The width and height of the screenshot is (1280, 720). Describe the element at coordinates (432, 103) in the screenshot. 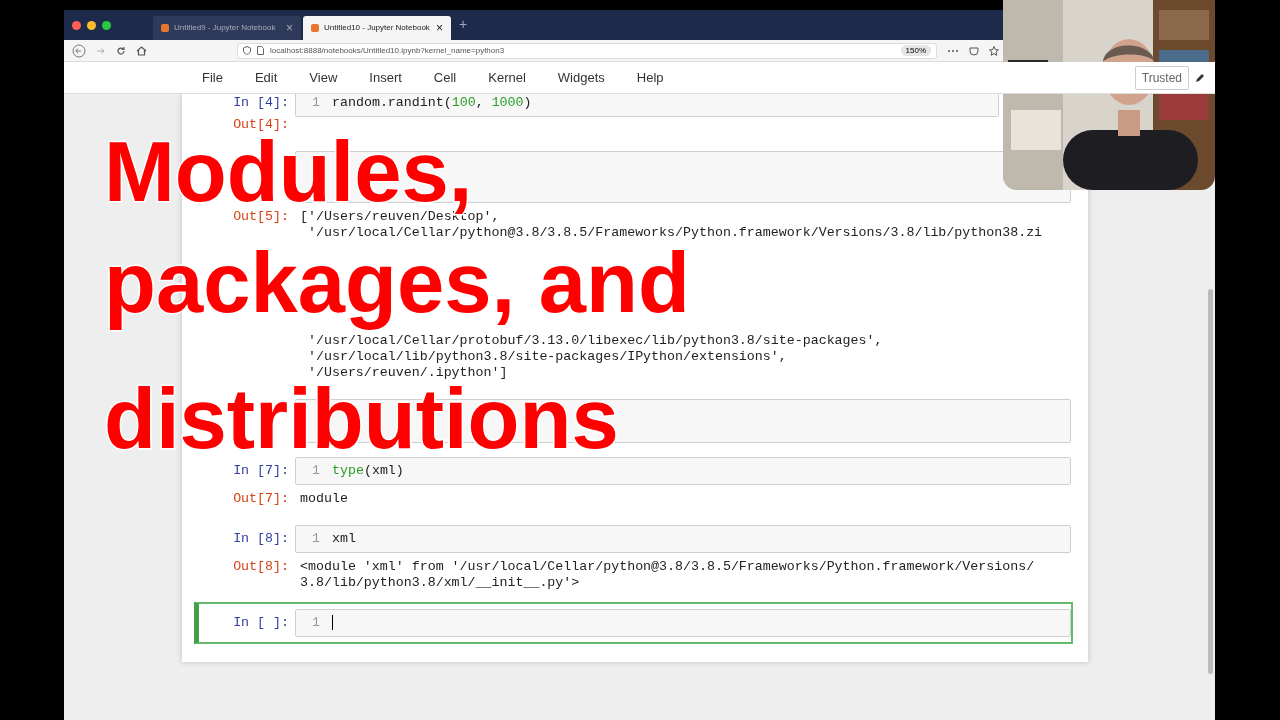

I see `code-line: random.randint(100, 1000)` at that location.